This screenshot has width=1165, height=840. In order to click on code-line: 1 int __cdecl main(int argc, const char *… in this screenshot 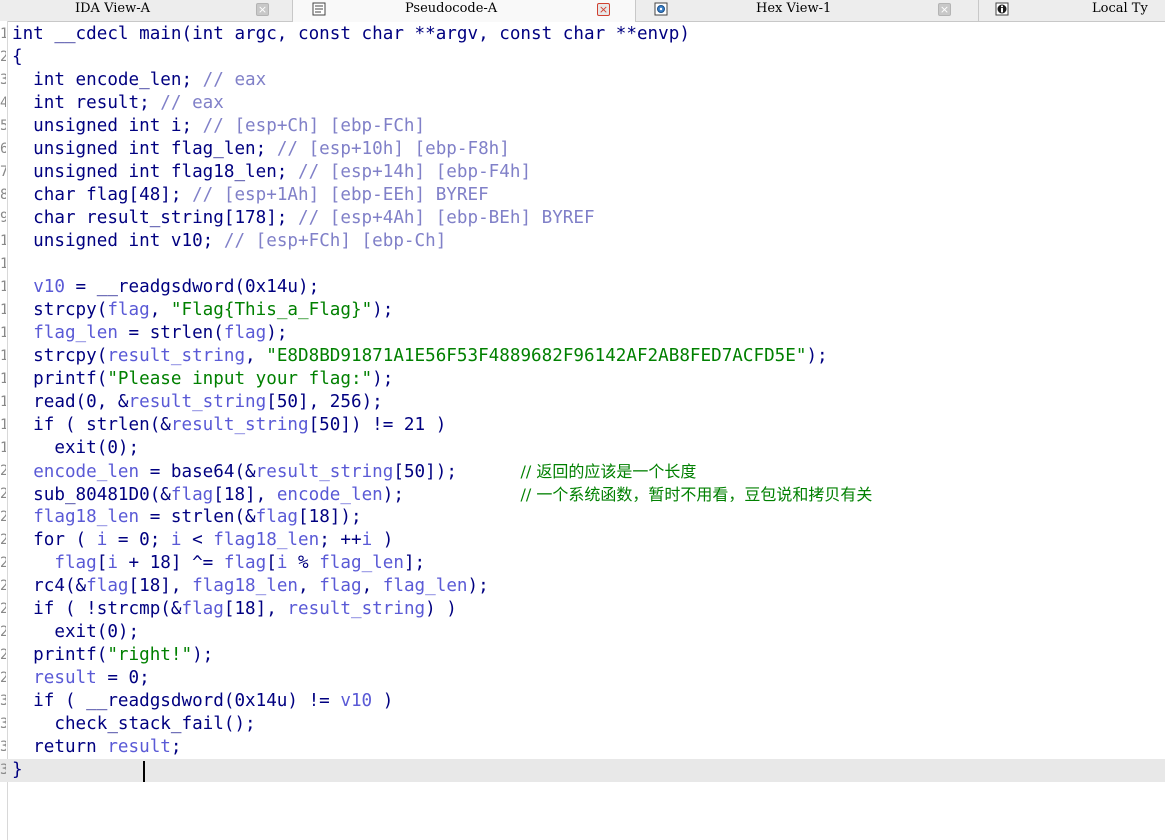, I will do `click(582, 34)`.